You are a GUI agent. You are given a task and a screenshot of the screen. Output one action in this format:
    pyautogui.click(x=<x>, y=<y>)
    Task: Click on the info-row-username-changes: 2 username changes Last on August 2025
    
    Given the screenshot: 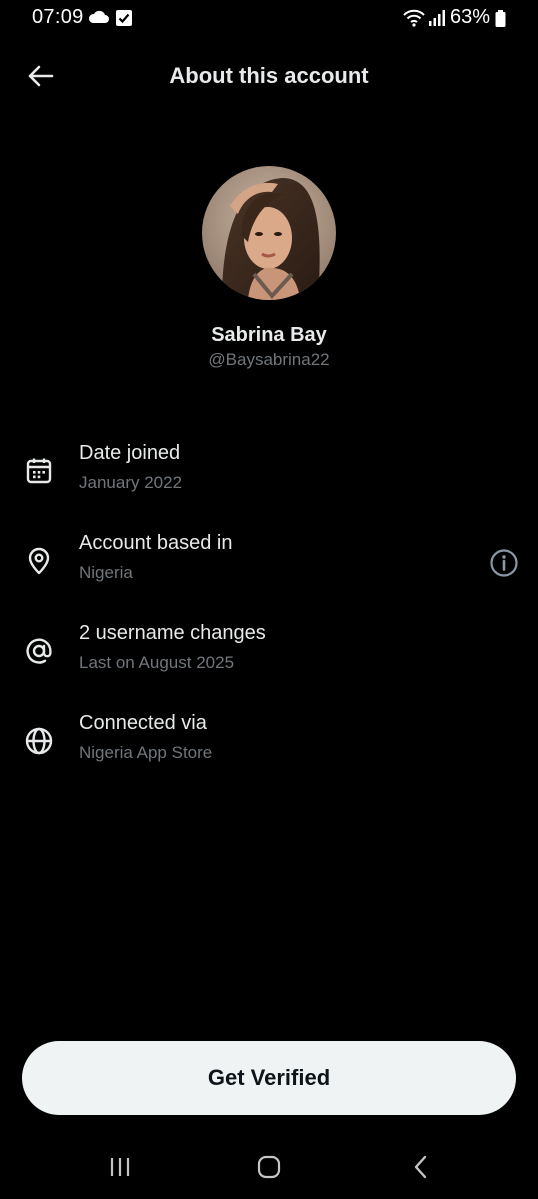 What is the action you would take?
    pyautogui.click(x=269, y=651)
    